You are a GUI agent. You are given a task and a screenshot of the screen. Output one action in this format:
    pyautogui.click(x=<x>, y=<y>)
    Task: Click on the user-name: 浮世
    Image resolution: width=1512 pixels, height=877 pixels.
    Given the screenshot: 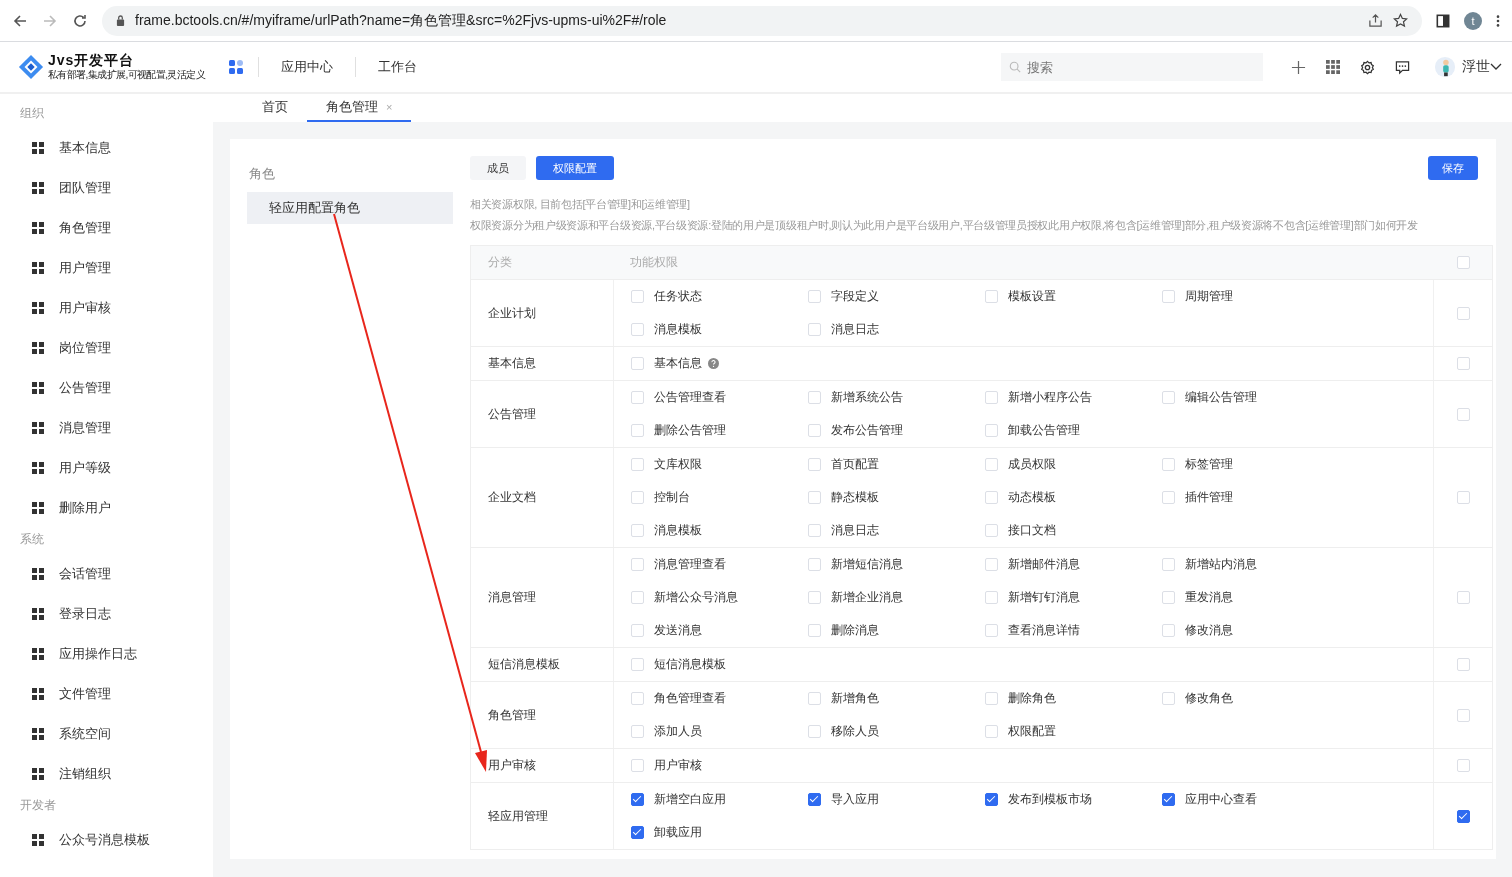 What is the action you would take?
    pyautogui.click(x=1476, y=67)
    